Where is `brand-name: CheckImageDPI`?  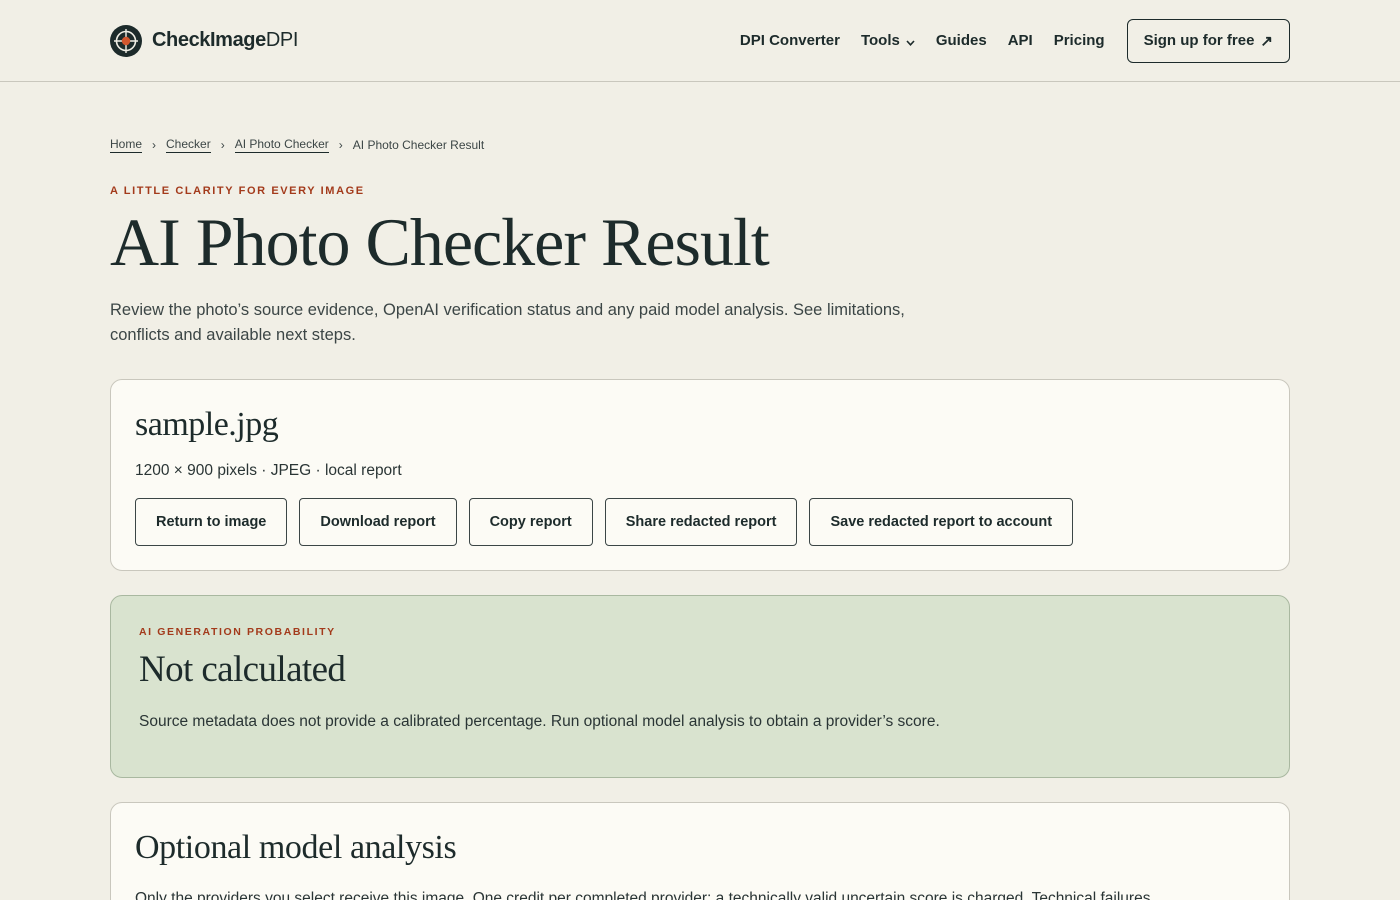 brand-name: CheckImageDPI is located at coordinates (225, 40).